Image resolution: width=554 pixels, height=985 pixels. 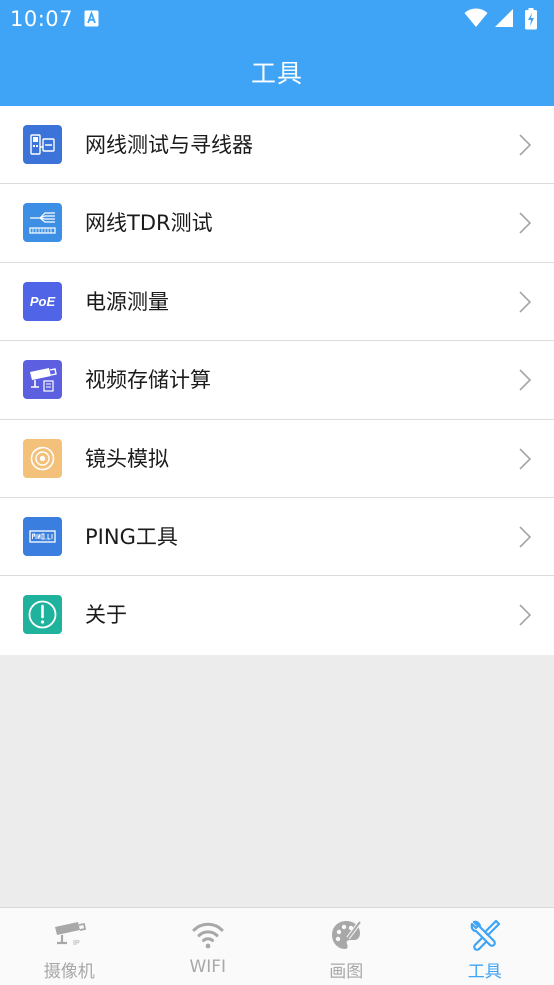 I want to click on app-bar: 工具, so click(x=277, y=72).